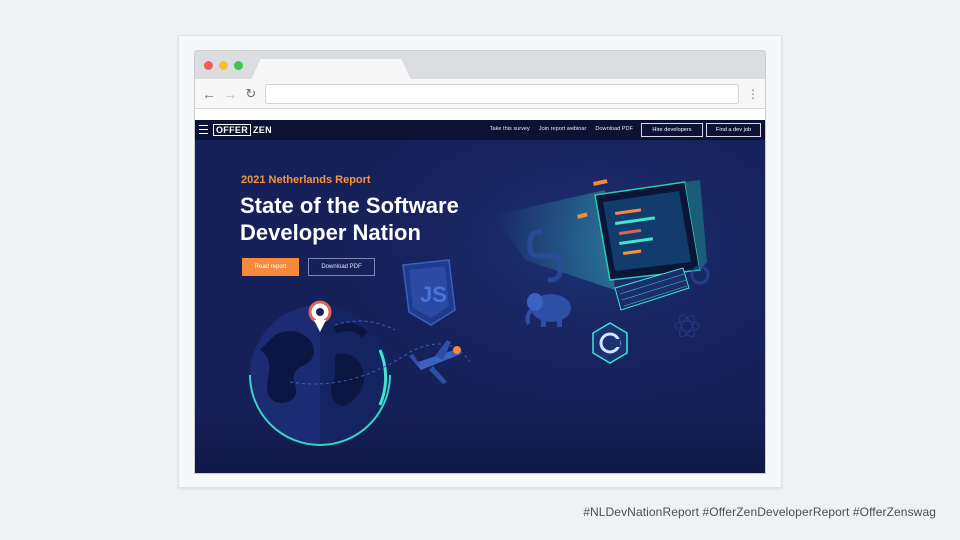 The width and height of the screenshot is (960, 540). What do you see at coordinates (209, 94) in the screenshot?
I see `back-arrow-icon: ←` at bounding box center [209, 94].